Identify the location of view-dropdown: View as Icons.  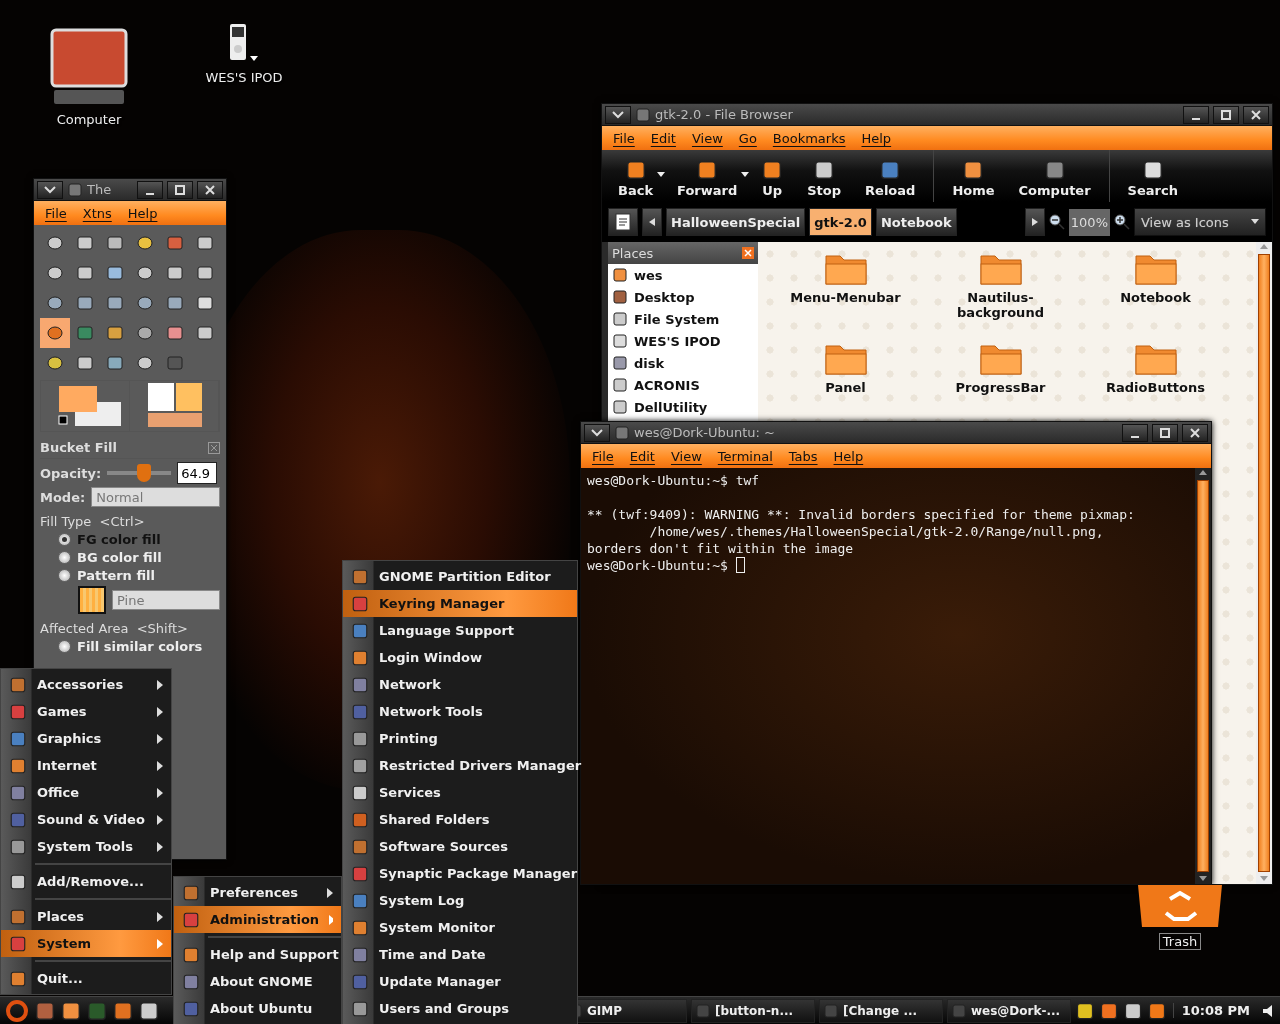
(1200, 222).